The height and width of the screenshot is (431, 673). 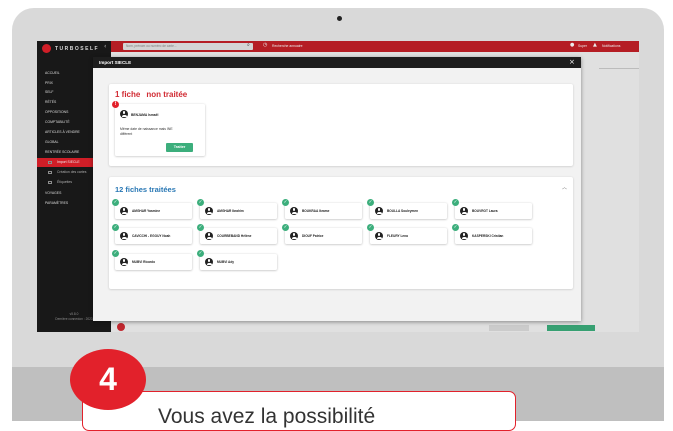 I want to click on processed-fiche-card: ✓ BOULLA Souleymen, so click(x=407, y=209).